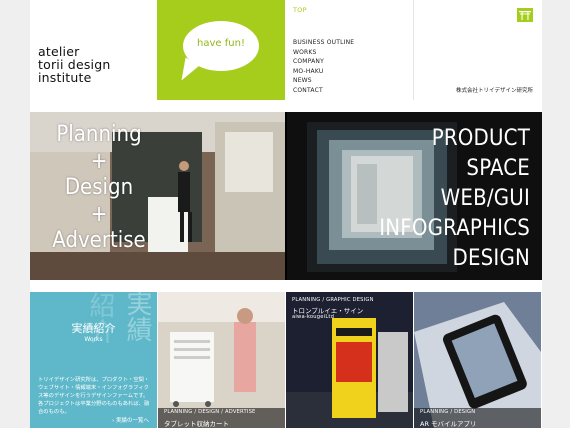 Image resolution: width=570 pixels, height=428 pixels. Describe the element at coordinates (323, 62) in the screenshot. I see `nav-item-company: COMPANY` at that location.